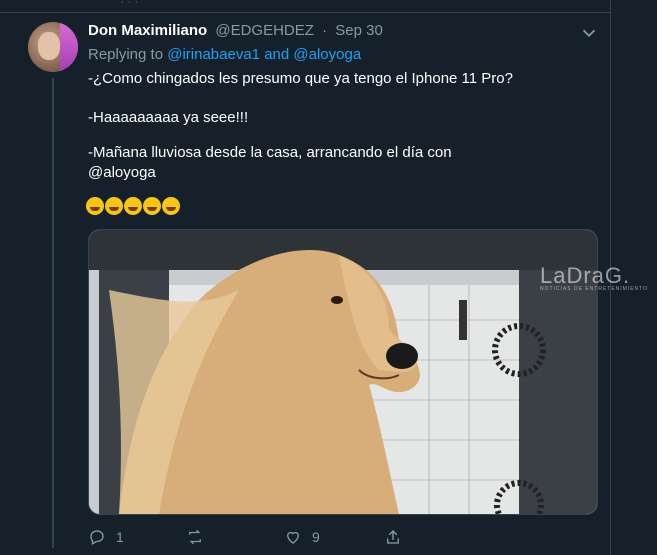 The height and width of the screenshot is (555, 657). What do you see at coordinates (253, 539) in the screenshot?
I see `tweet-actions: 1 9` at bounding box center [253, 539].